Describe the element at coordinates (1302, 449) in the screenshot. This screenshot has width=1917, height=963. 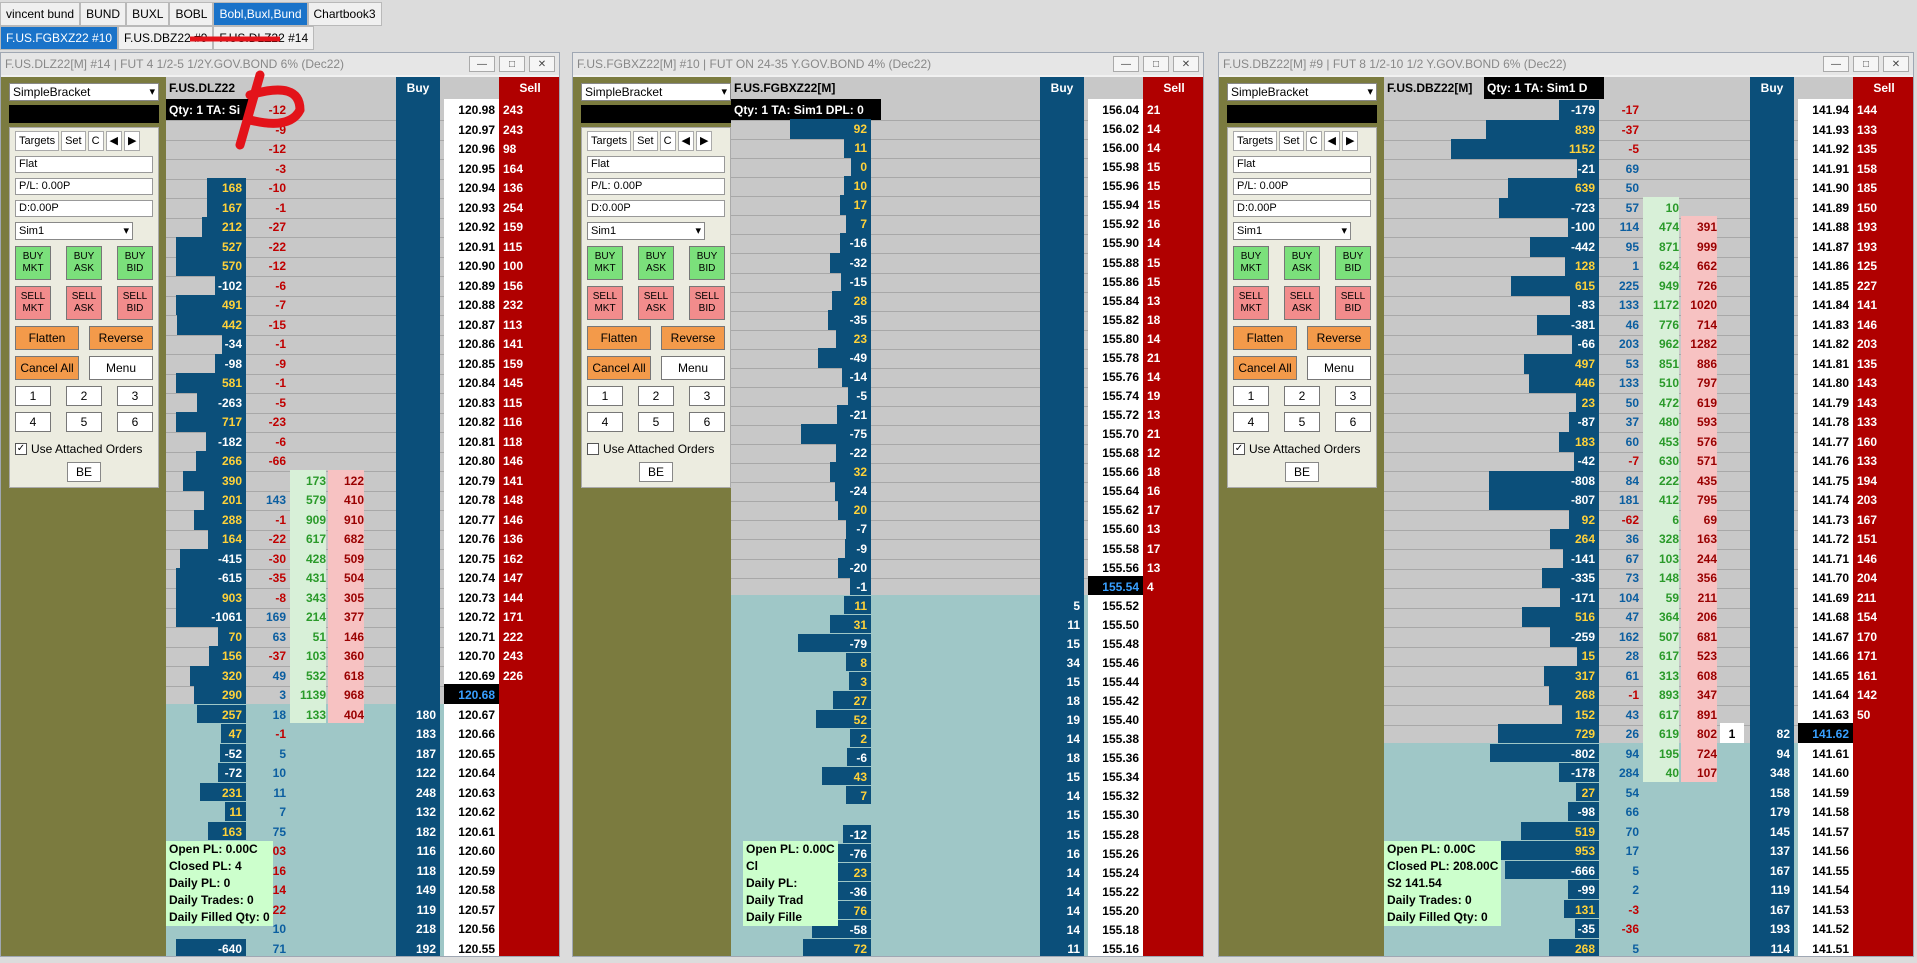
I see `attached-orders-checkbox: ✓ Use Attached Orders` at that location.